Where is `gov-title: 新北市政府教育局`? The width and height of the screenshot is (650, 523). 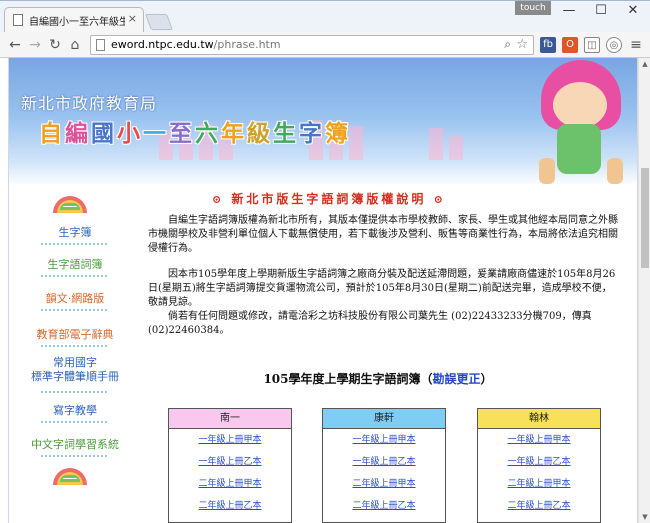 gov-title: 新北市政府教育局 is located at coordinates (89, 103).